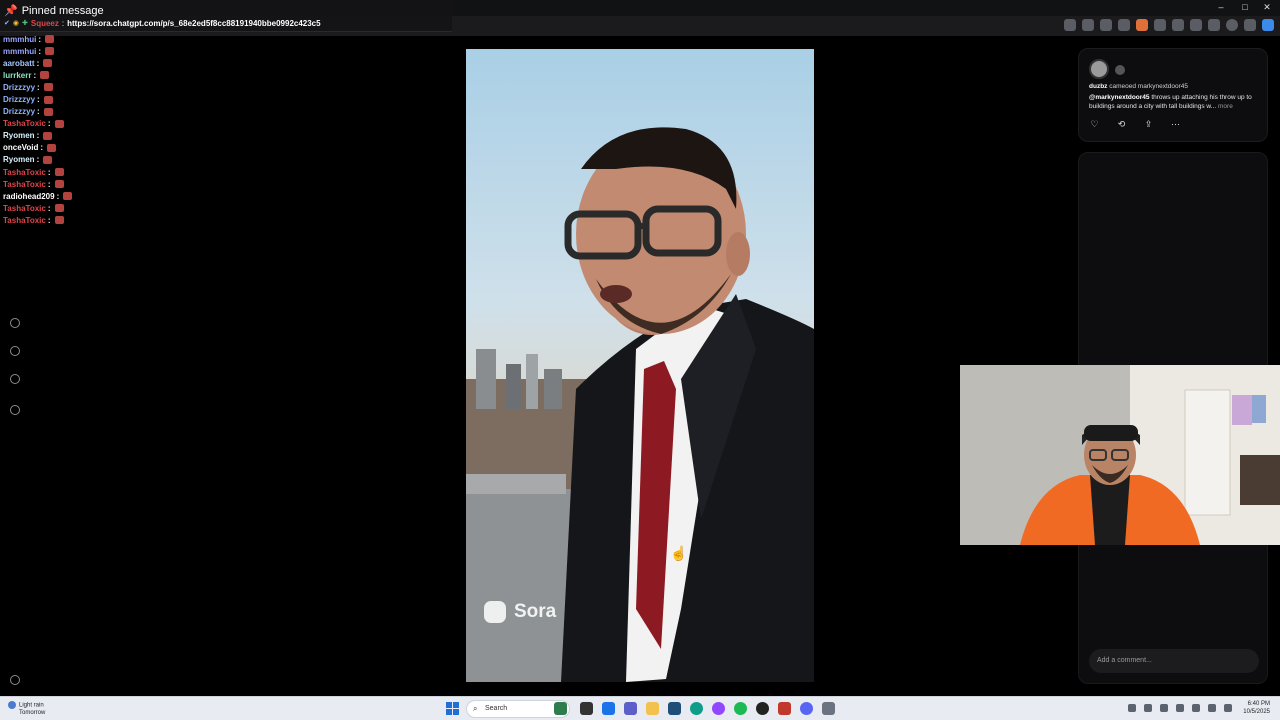 The height and width of the screenshot is (720, 1280). I want to click on profile-icon, so click(15, 410).